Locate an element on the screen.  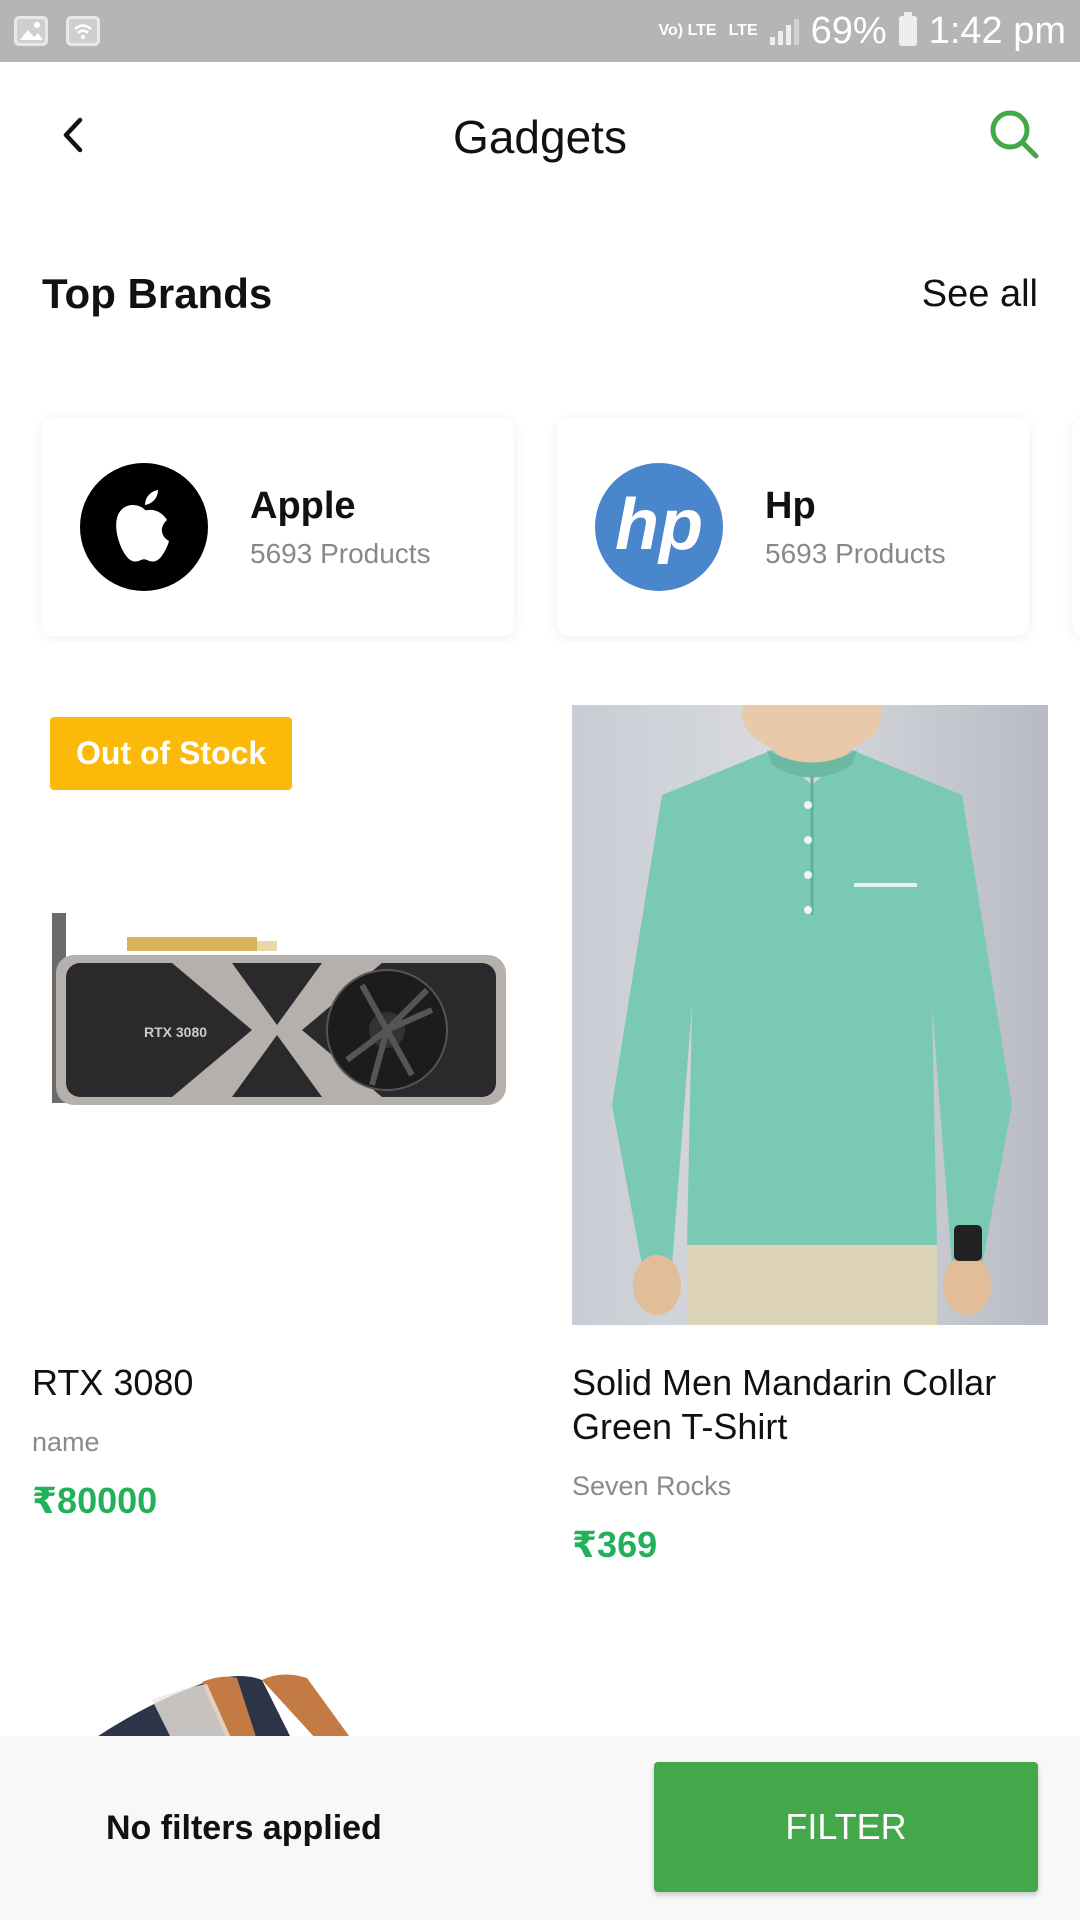
hp-logo-icon: hp is located at coordinates (659, 527).